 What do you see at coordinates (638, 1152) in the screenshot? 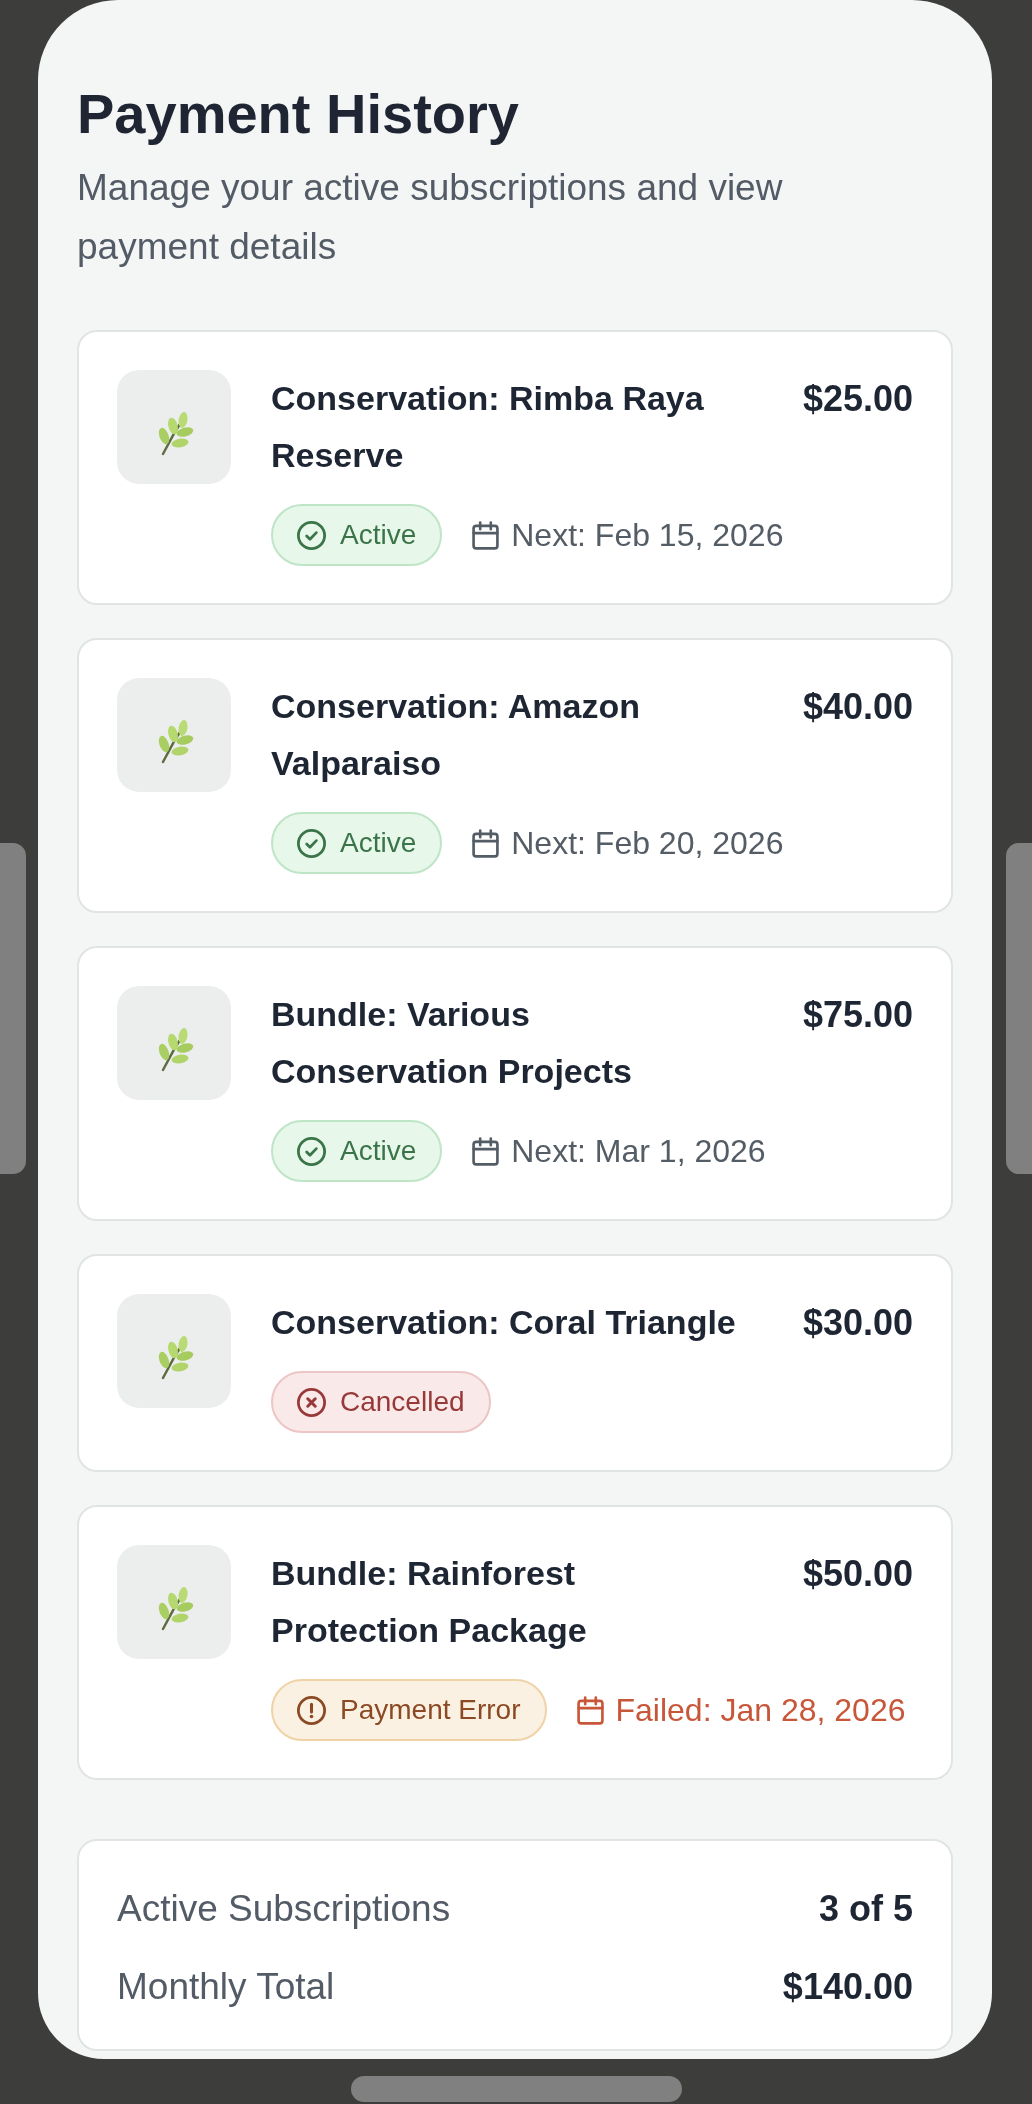
I see `payment-date: Next: Mar 1, 2026` at bounding box center [638, 1152].